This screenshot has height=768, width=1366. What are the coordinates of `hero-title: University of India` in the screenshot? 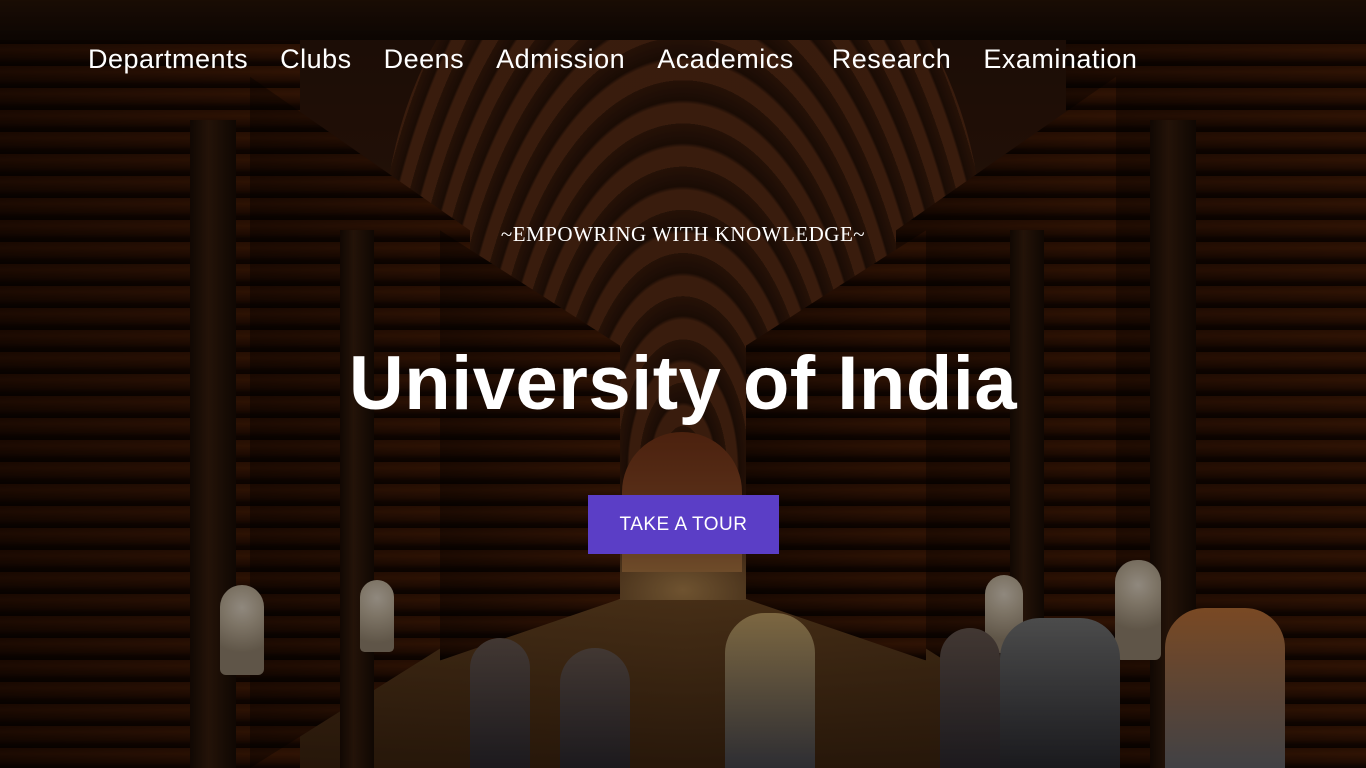 It's located at (683, 383).